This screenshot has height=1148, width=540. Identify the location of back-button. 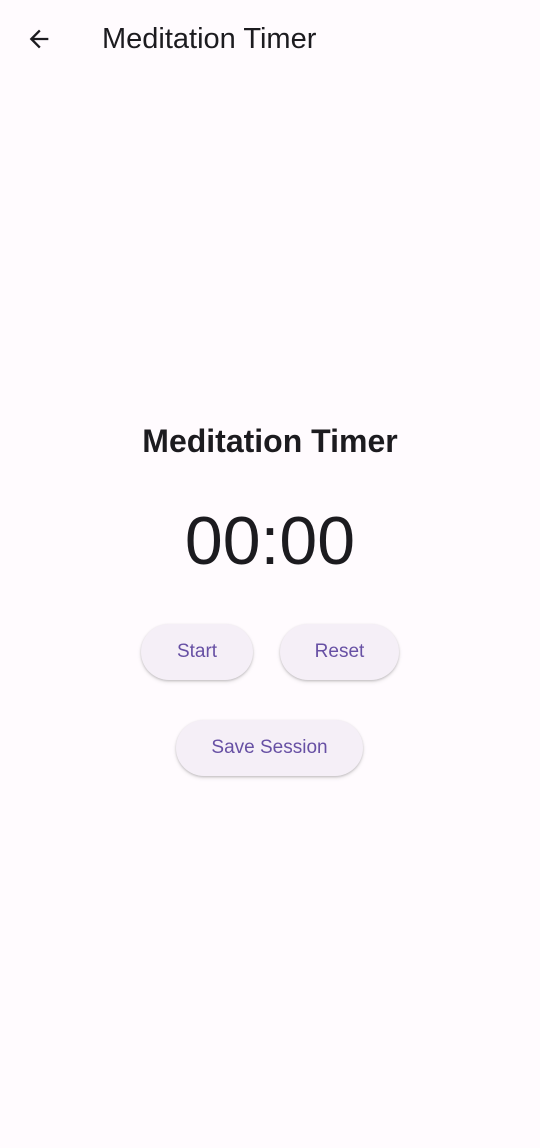
(39, 39).